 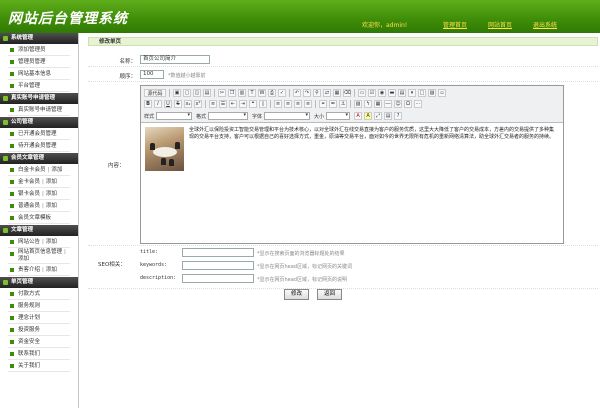 What do you see at coordinates (333, 104) in the screenshot?
I see `unlink-icon: ⚮` at bounding box center [333, 104].